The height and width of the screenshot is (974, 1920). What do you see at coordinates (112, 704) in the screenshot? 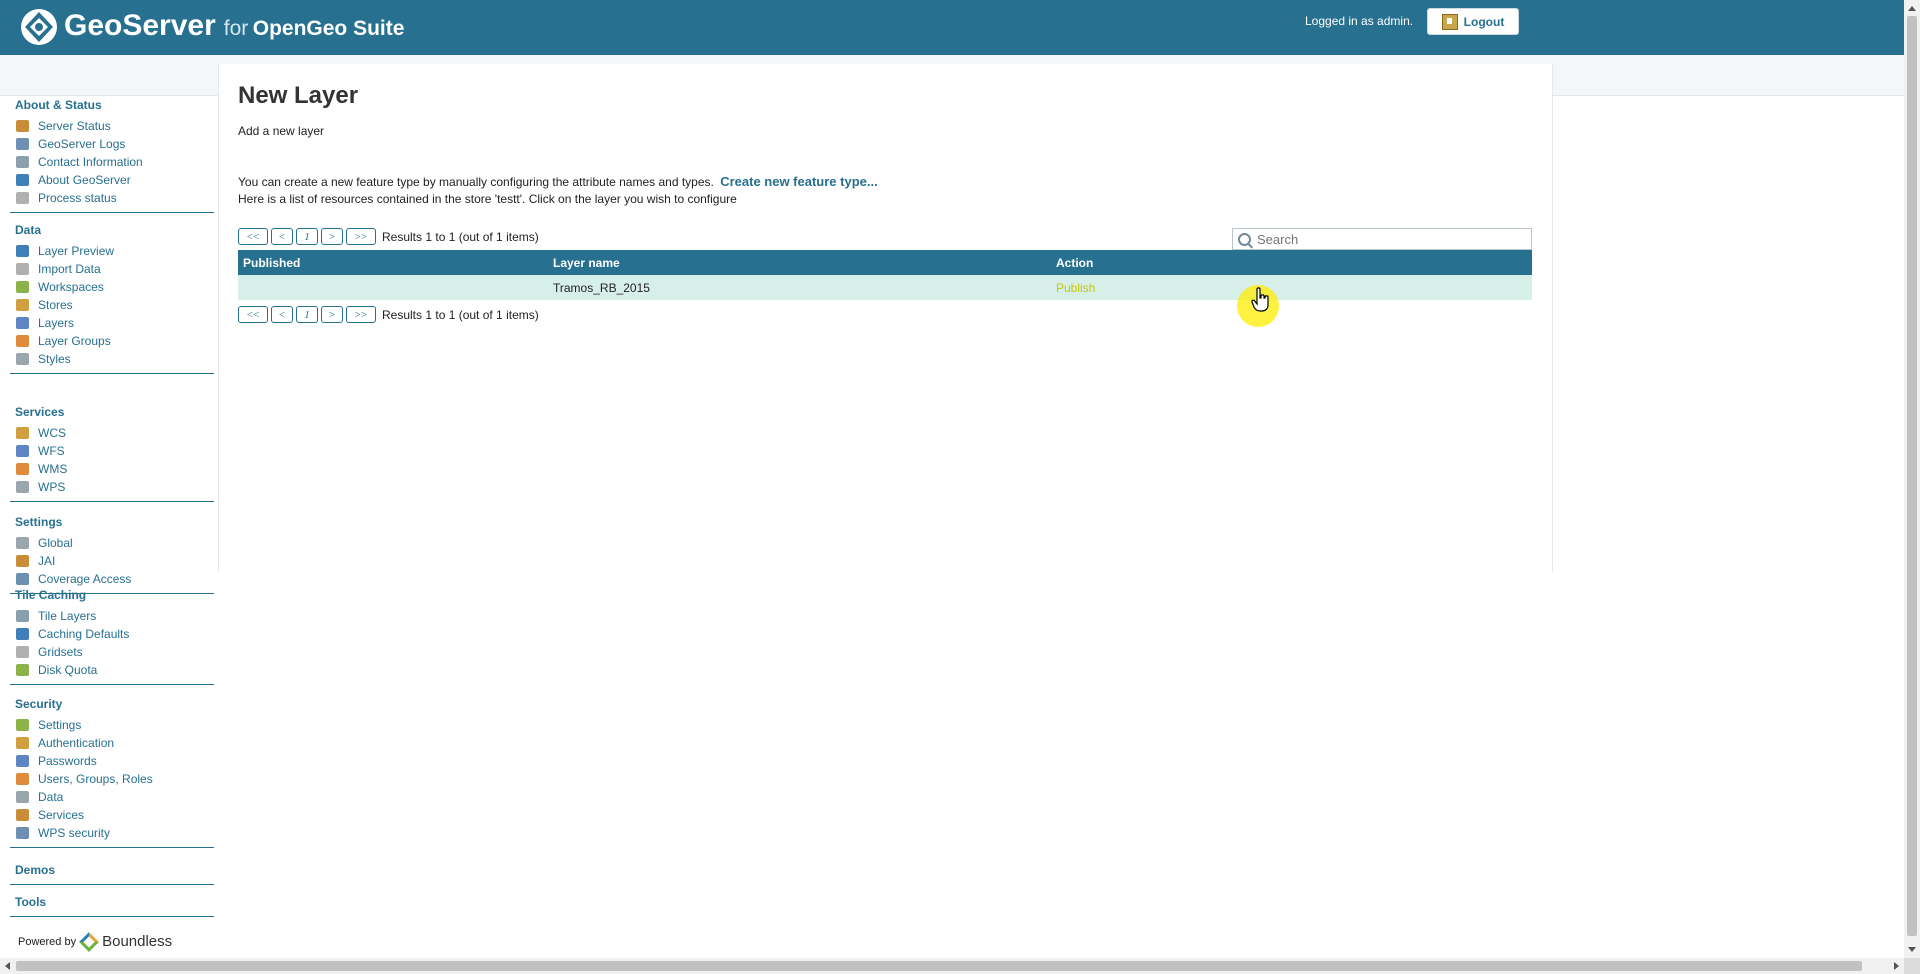
I see `sidebar-section-title: Security` at bounding box center [112, 704].